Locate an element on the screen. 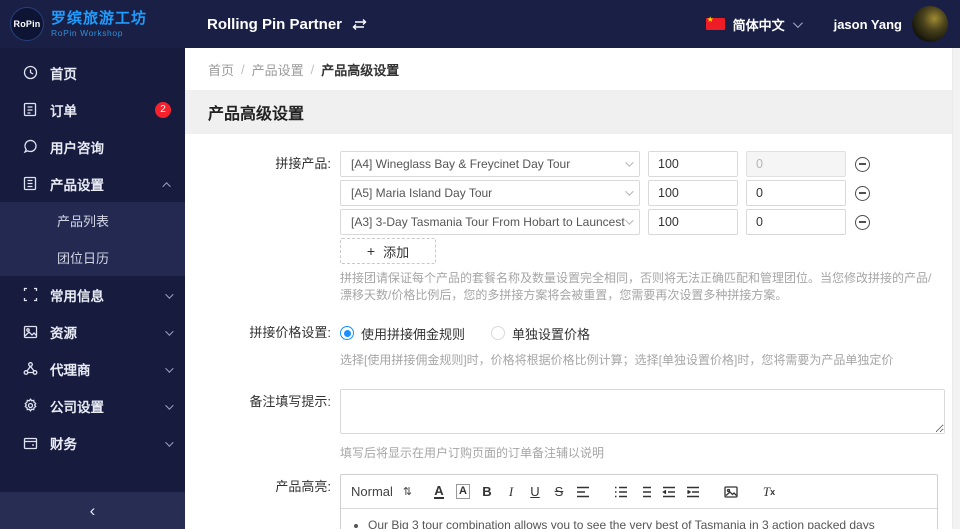 This screenshot has width=960, height=529. sidebar-item-label: 代理商 is located at coordinates (70, 370).